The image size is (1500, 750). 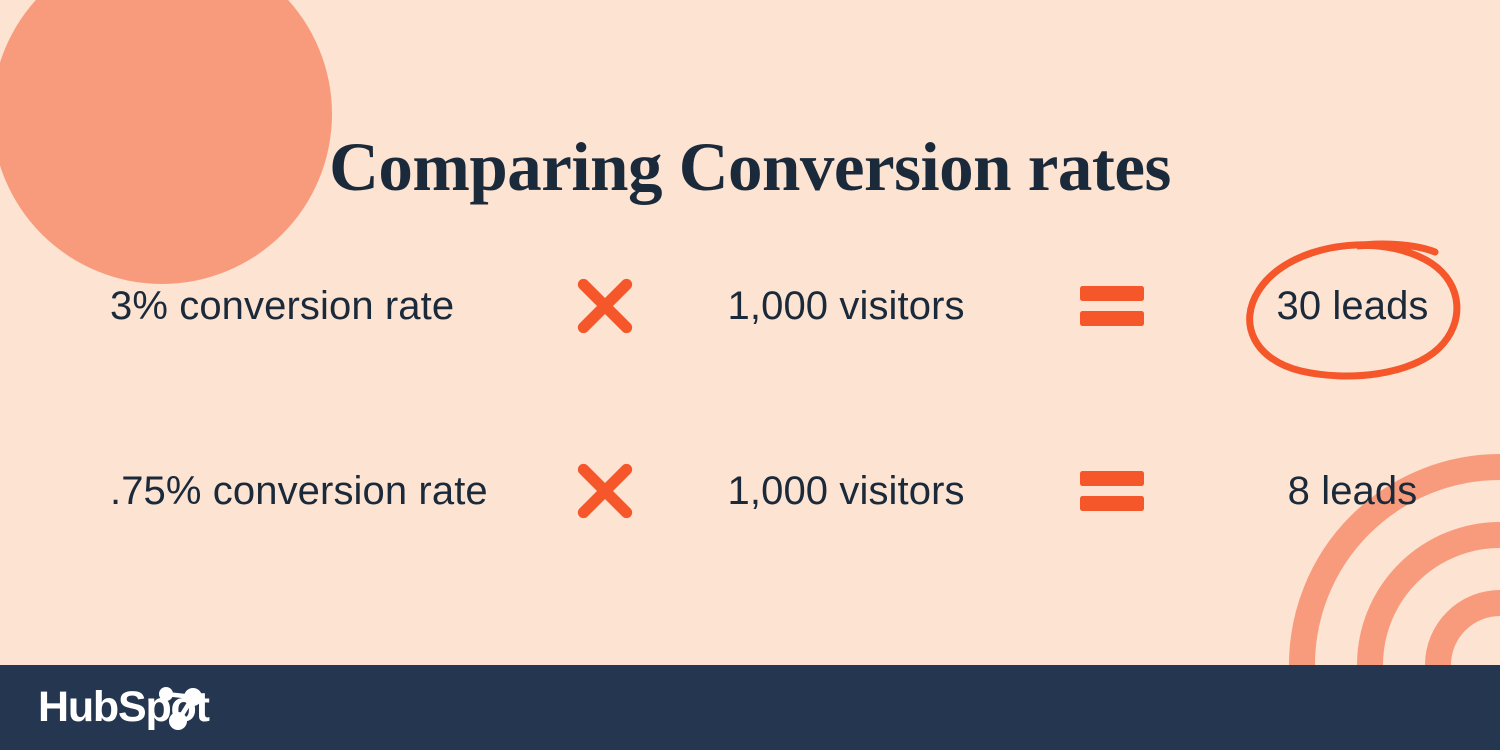 I want to click on conversion-rate-cell: .75% conversion rate, so click(x=268, y=491).